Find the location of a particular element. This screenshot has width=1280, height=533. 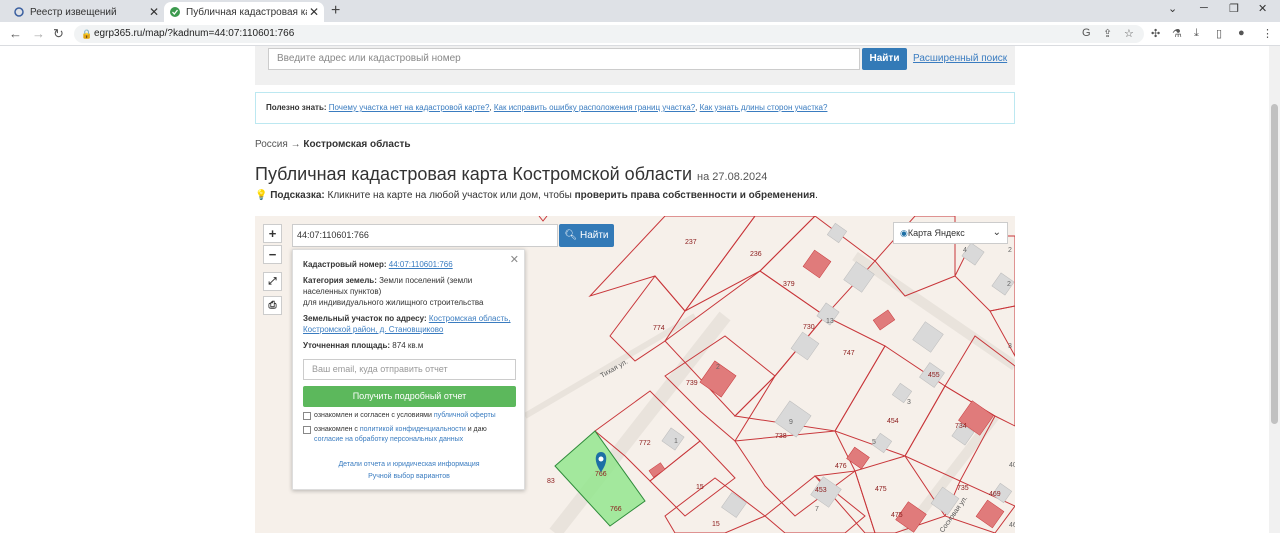

radio-icon: ◉ is located at coordinates (904, 233).